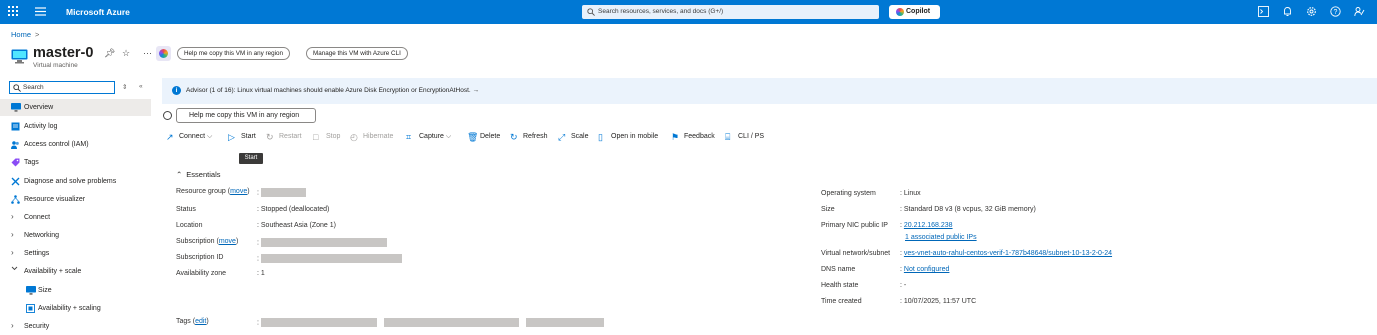 This screenshot has width=1377, height=335. Describe the element at coordinates (98, 12) in the screenshot. I see `brand-title: Microsoft Azure` at that location.